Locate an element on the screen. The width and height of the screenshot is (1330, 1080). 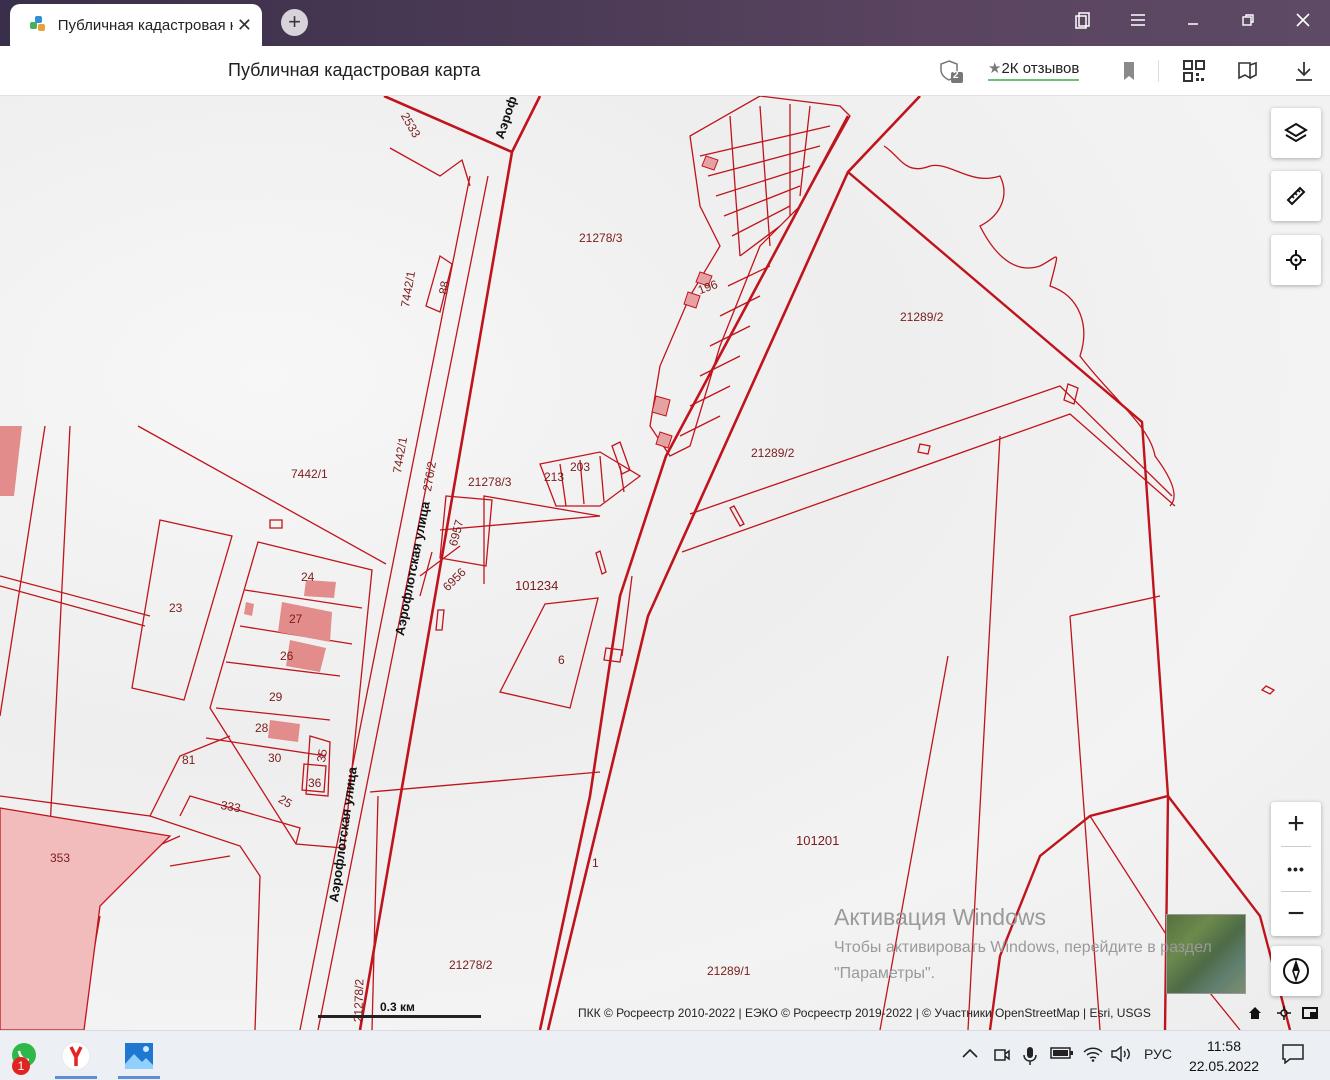
zoom-in-button: + is located at coordinates (1296, 824).